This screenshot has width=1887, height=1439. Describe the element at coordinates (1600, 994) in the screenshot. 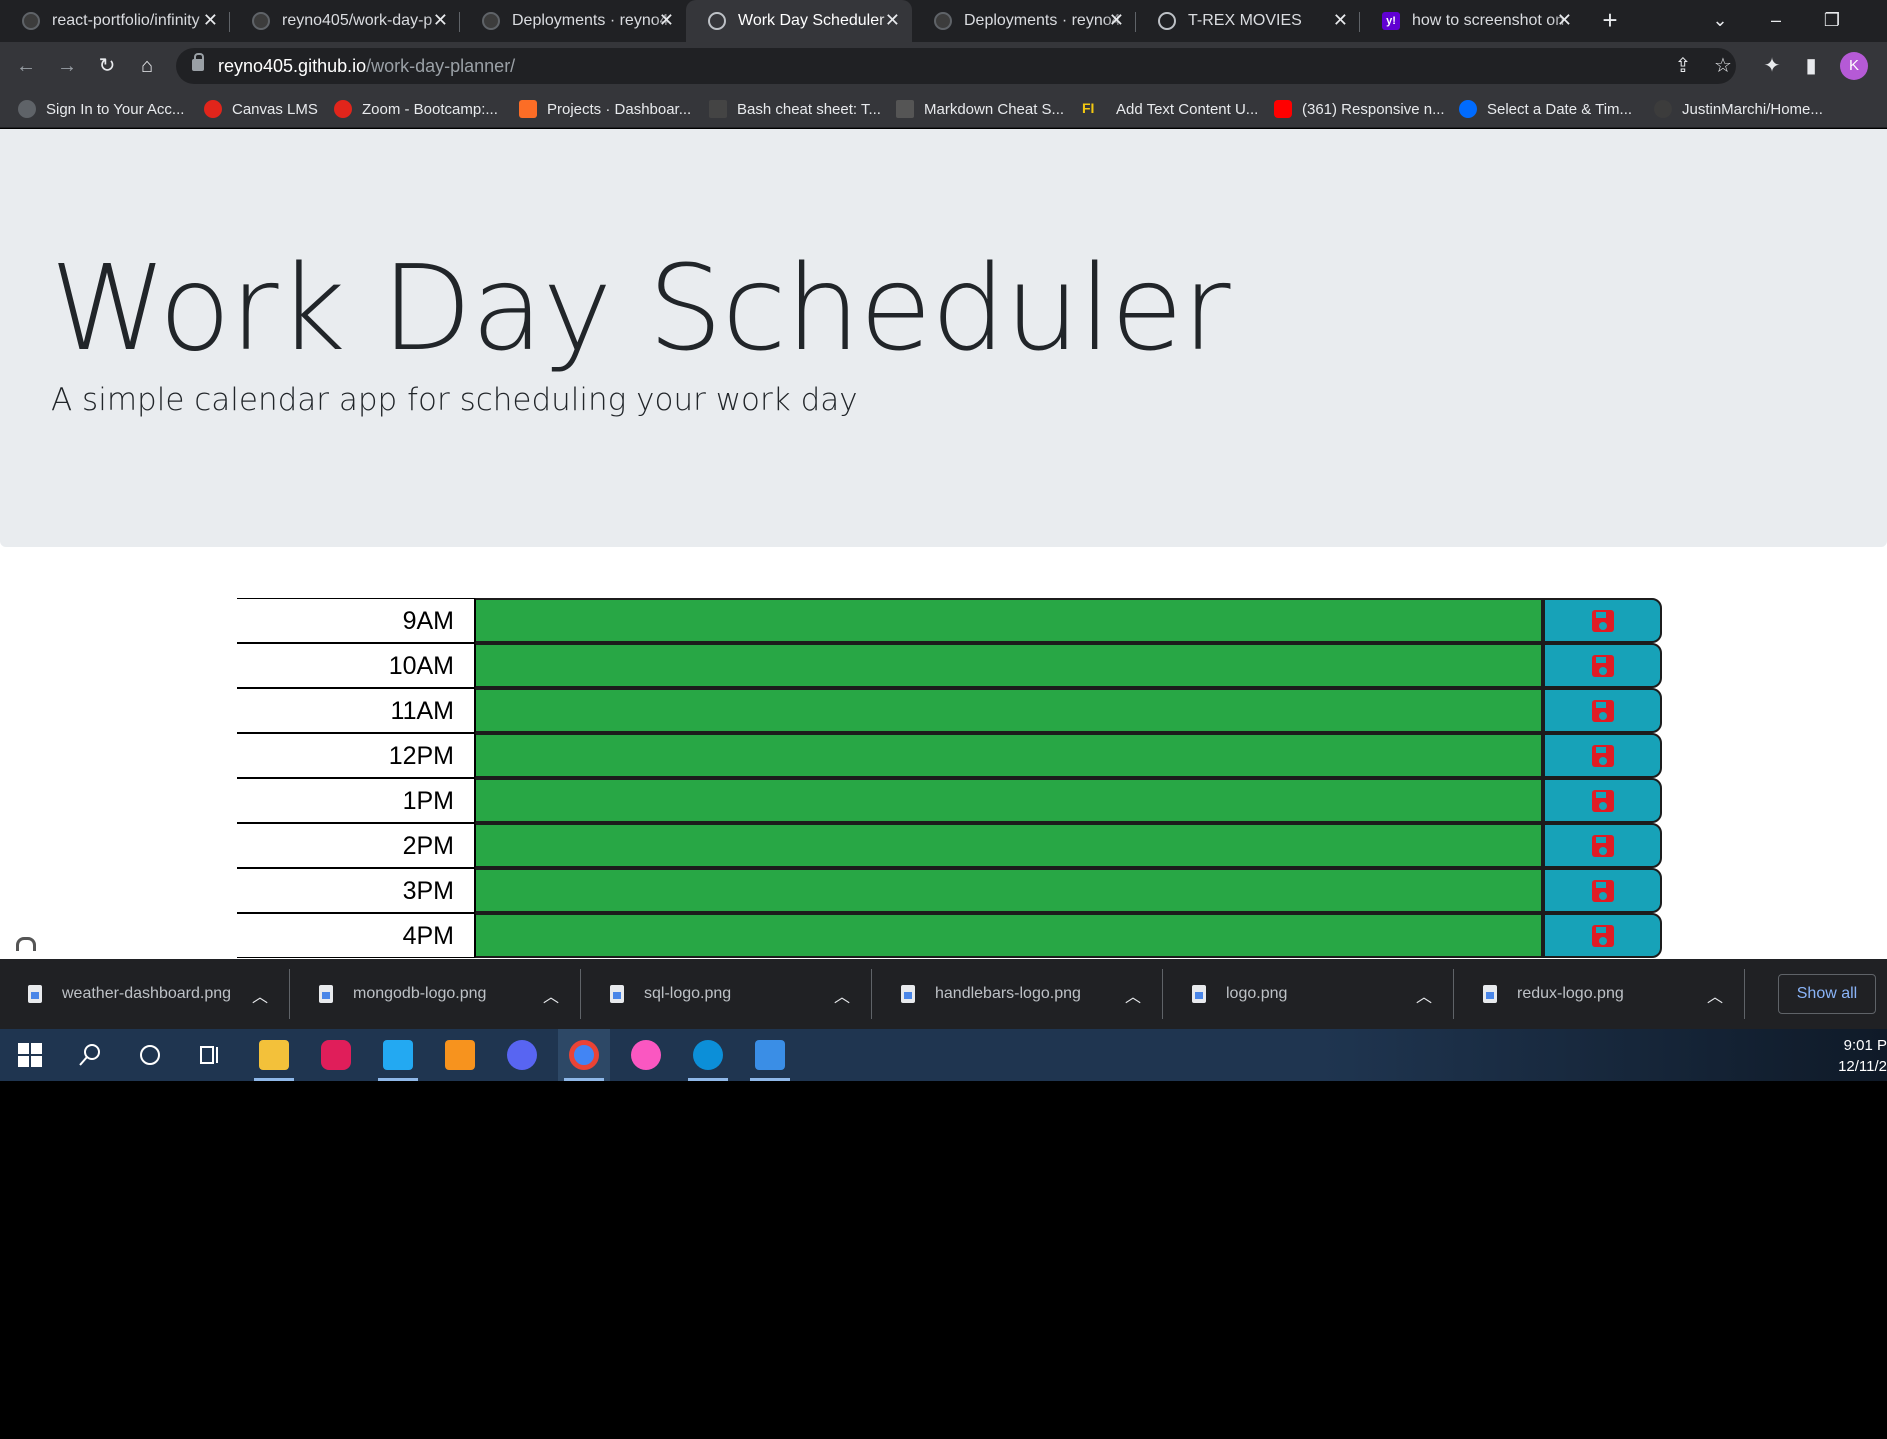

I see `download-item: redux-logo.png ︿` at that location.